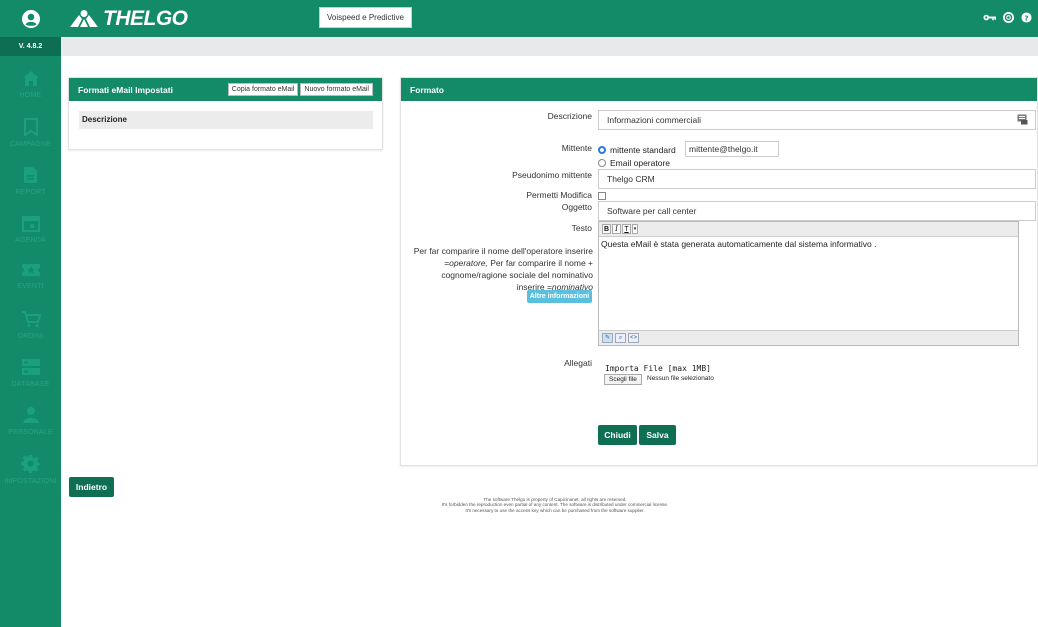  I want to click on code-icon: <>, so click(633, 338).